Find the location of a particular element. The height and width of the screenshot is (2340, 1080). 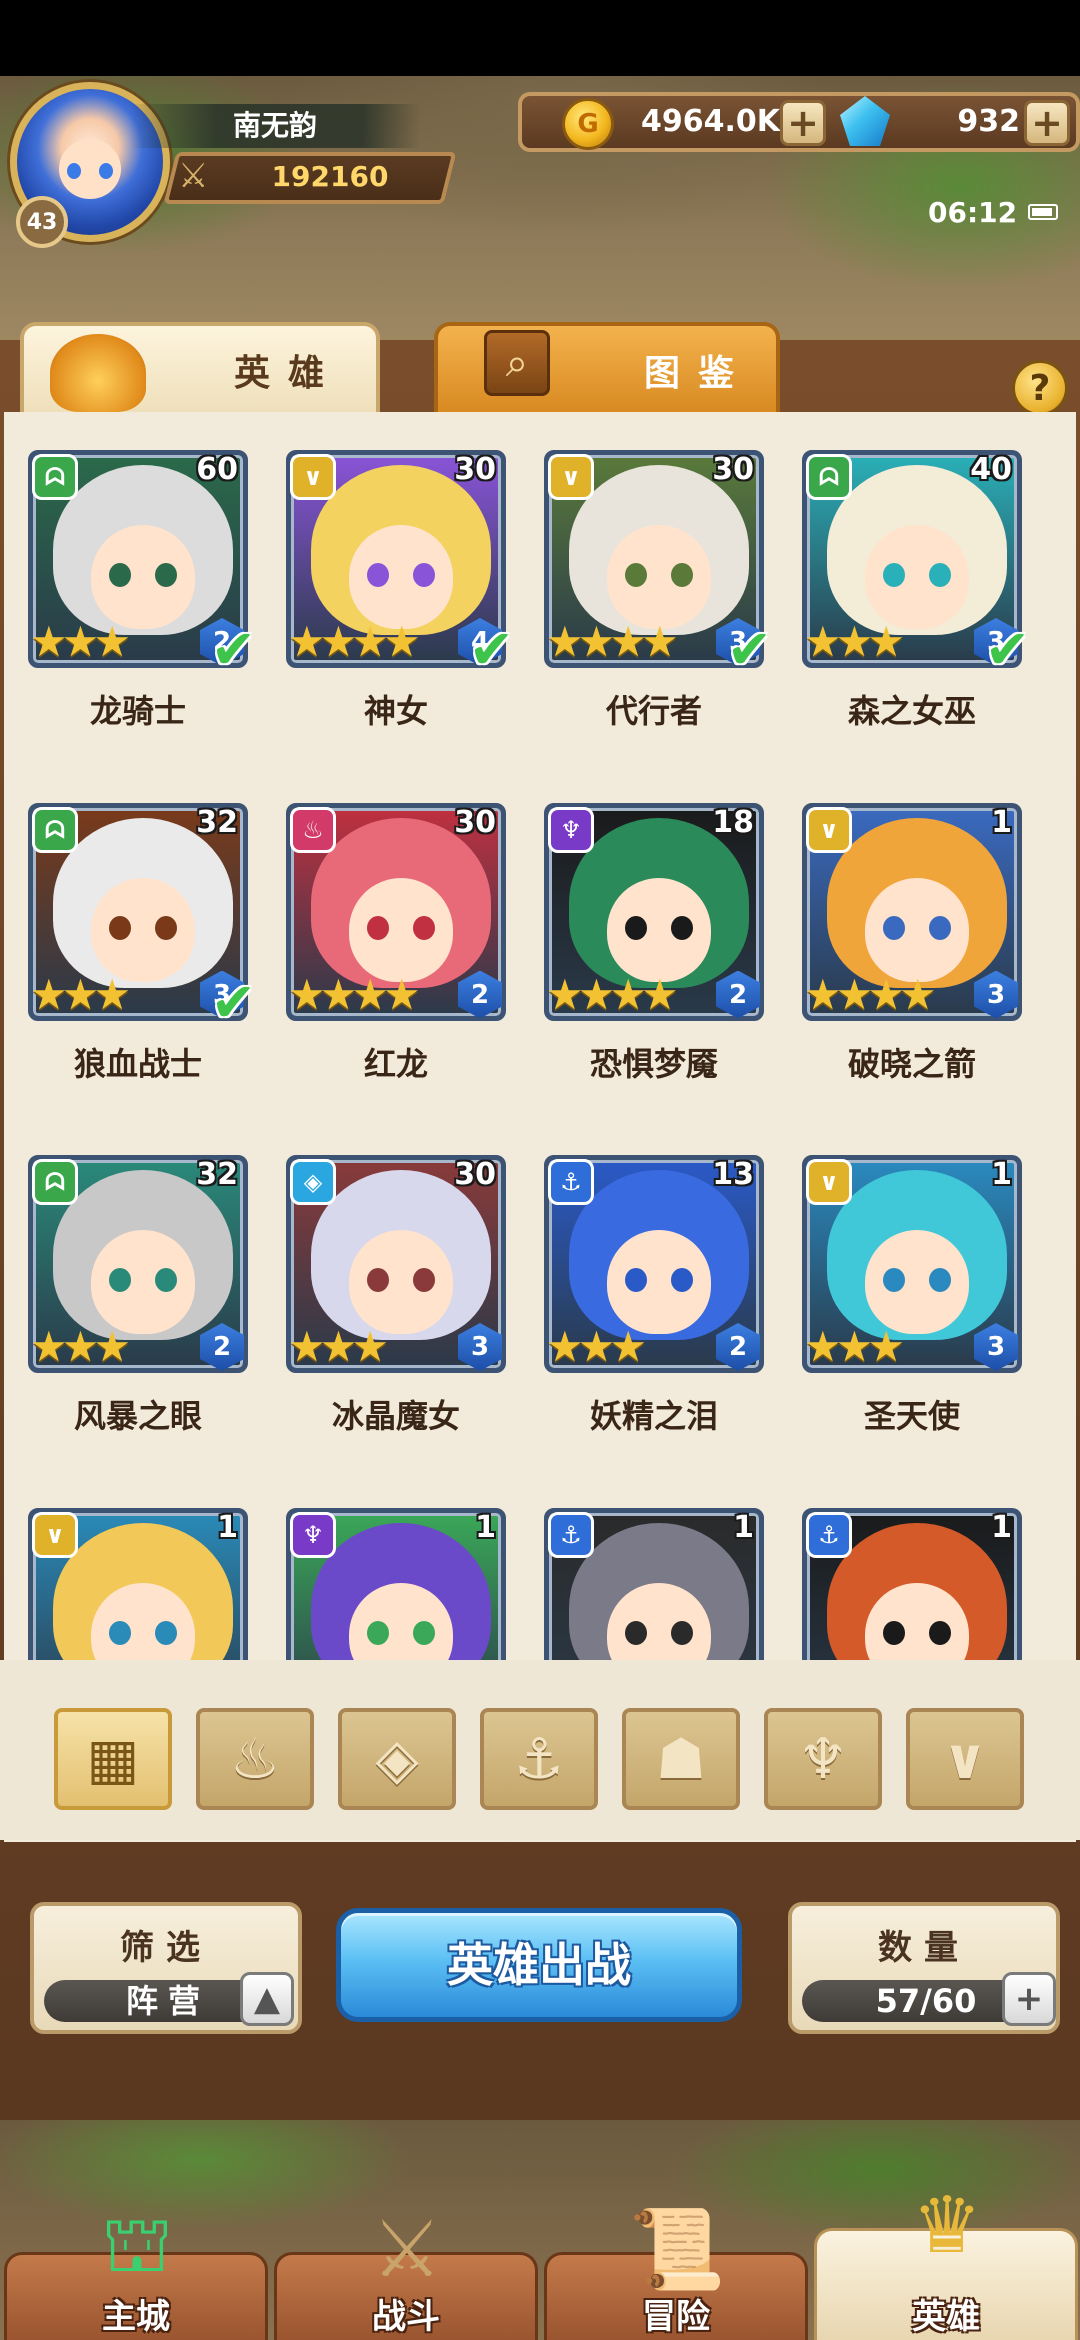

nav-label: 战斗 is located at coordinates (406, 2317).